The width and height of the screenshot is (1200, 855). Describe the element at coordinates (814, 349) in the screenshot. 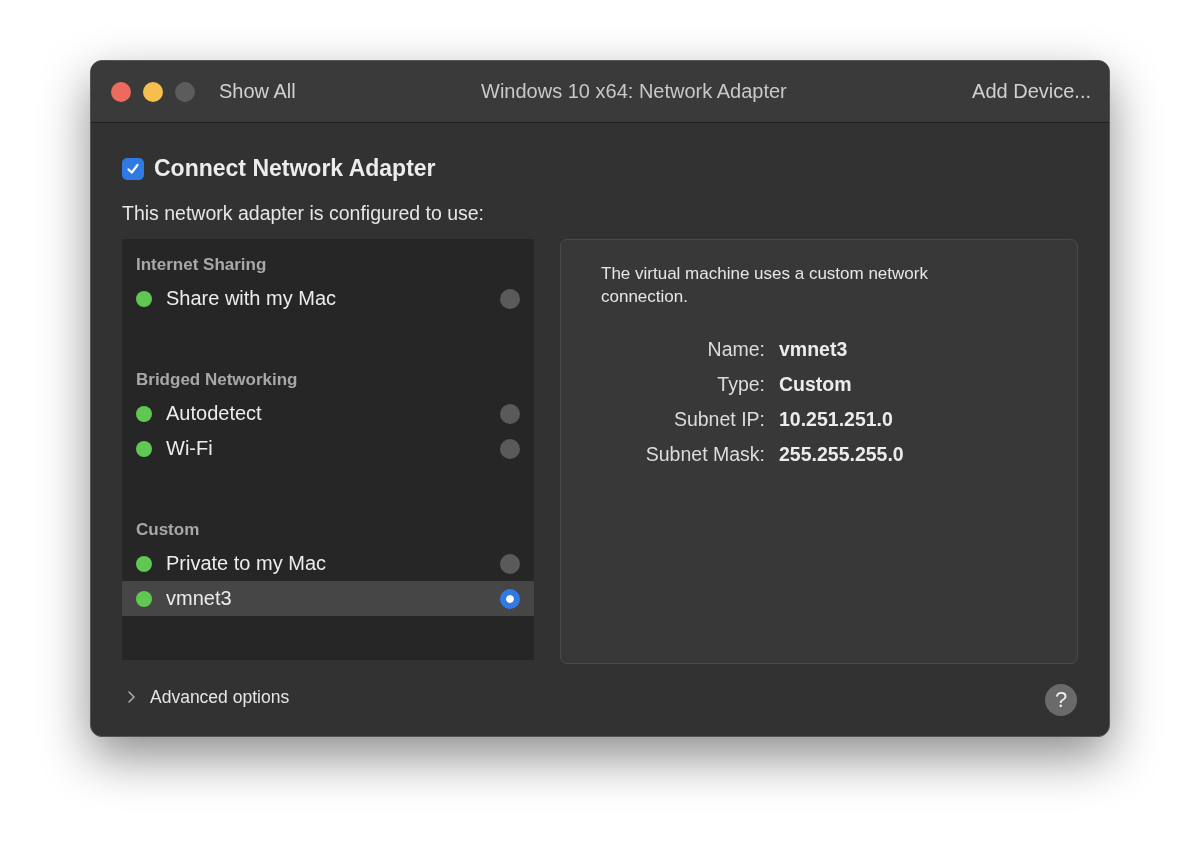

I see `field-value: vmnet3` at that location.